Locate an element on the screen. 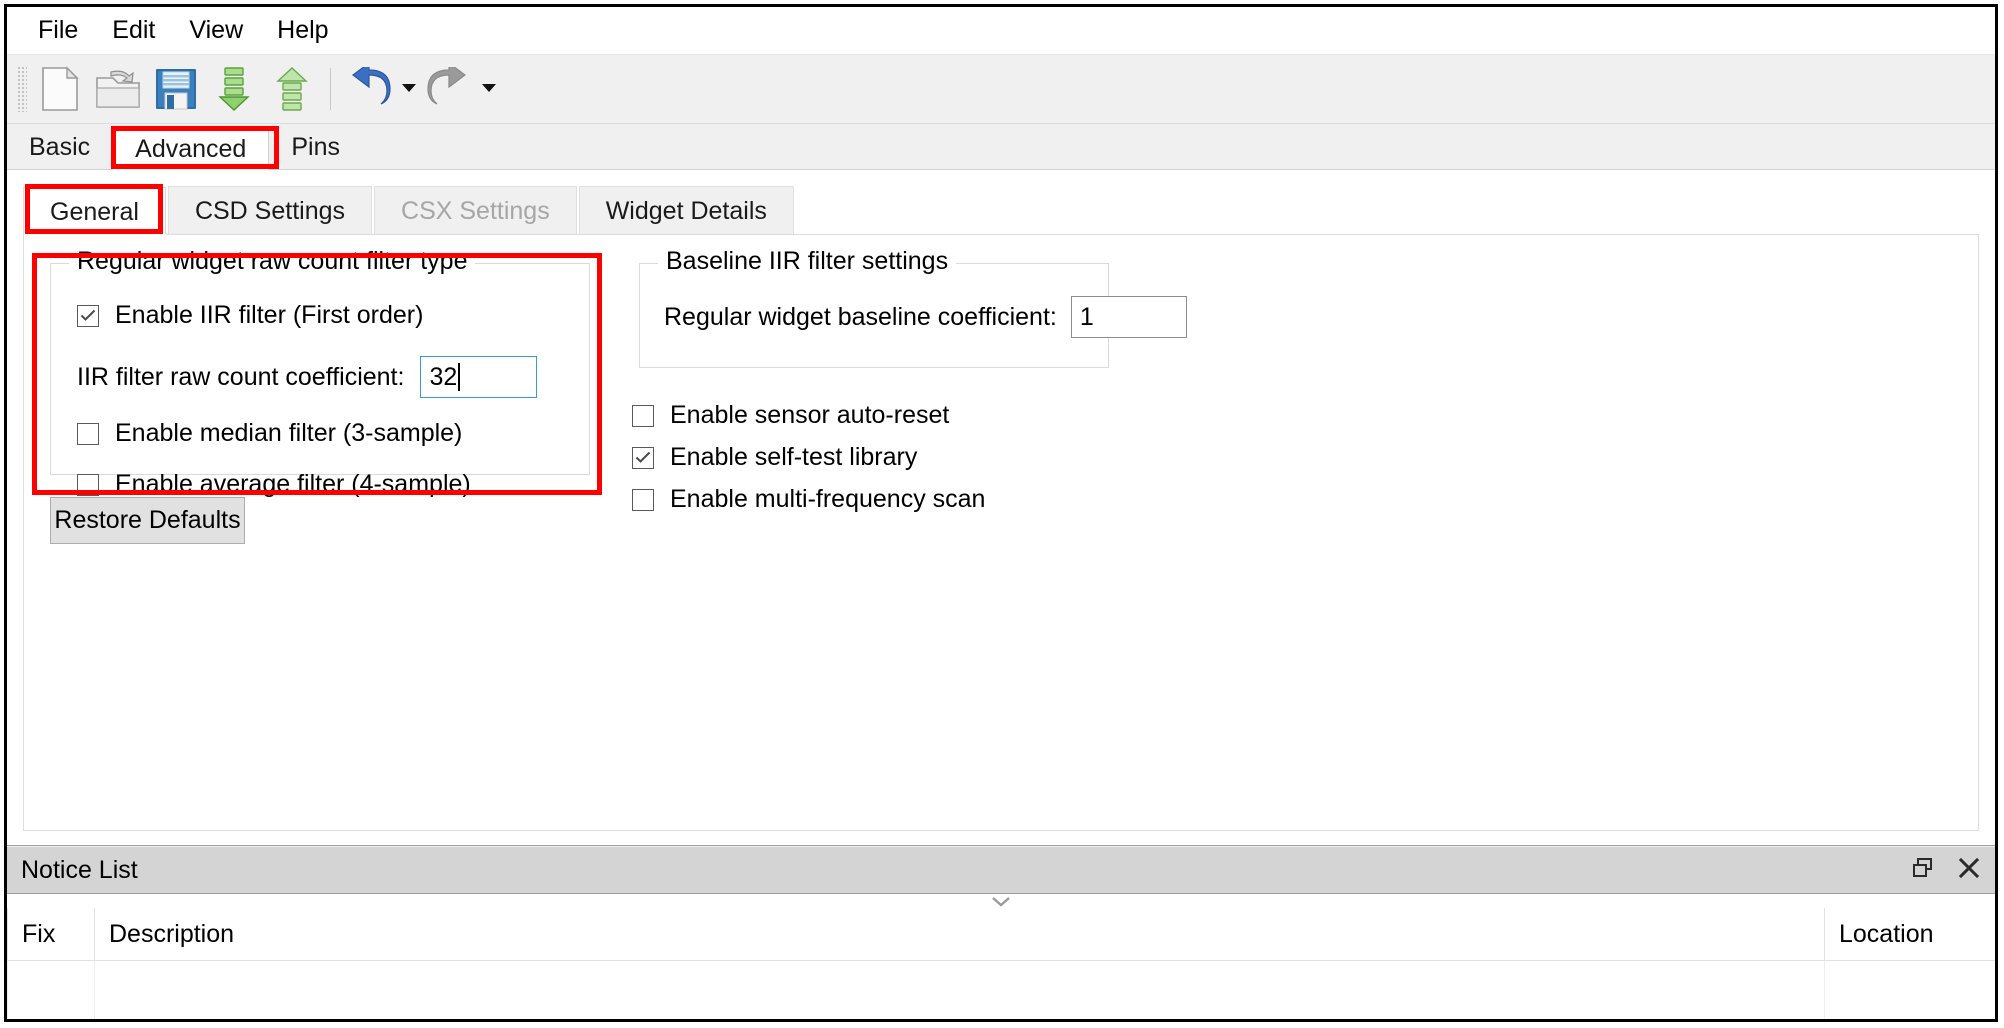 This screenshot has height=1028, width=2004. enable-average-filter-row: Enable average filter (4-sample) is located at coordinates (274, 484).